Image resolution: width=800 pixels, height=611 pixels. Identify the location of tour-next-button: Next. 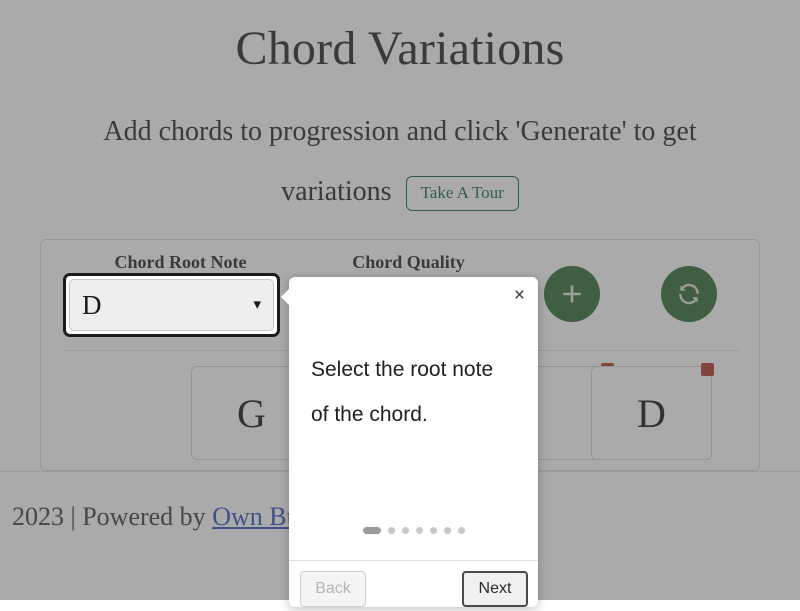
(495, 589).